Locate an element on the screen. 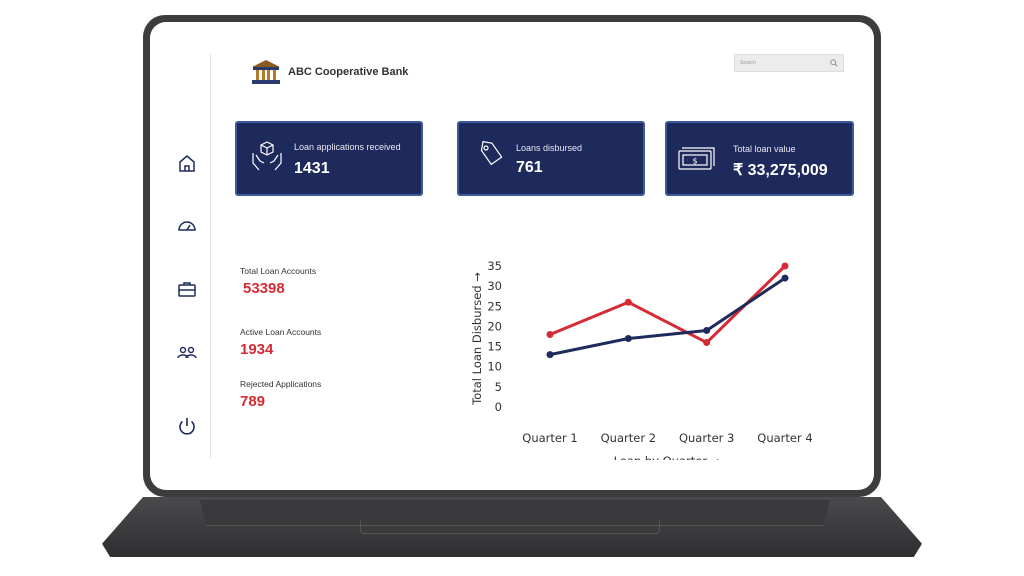 This screenshot has height=576, width=1024. kpi-card-disbursed: Loans disbursed 761 is located at coordinates (551, 158).